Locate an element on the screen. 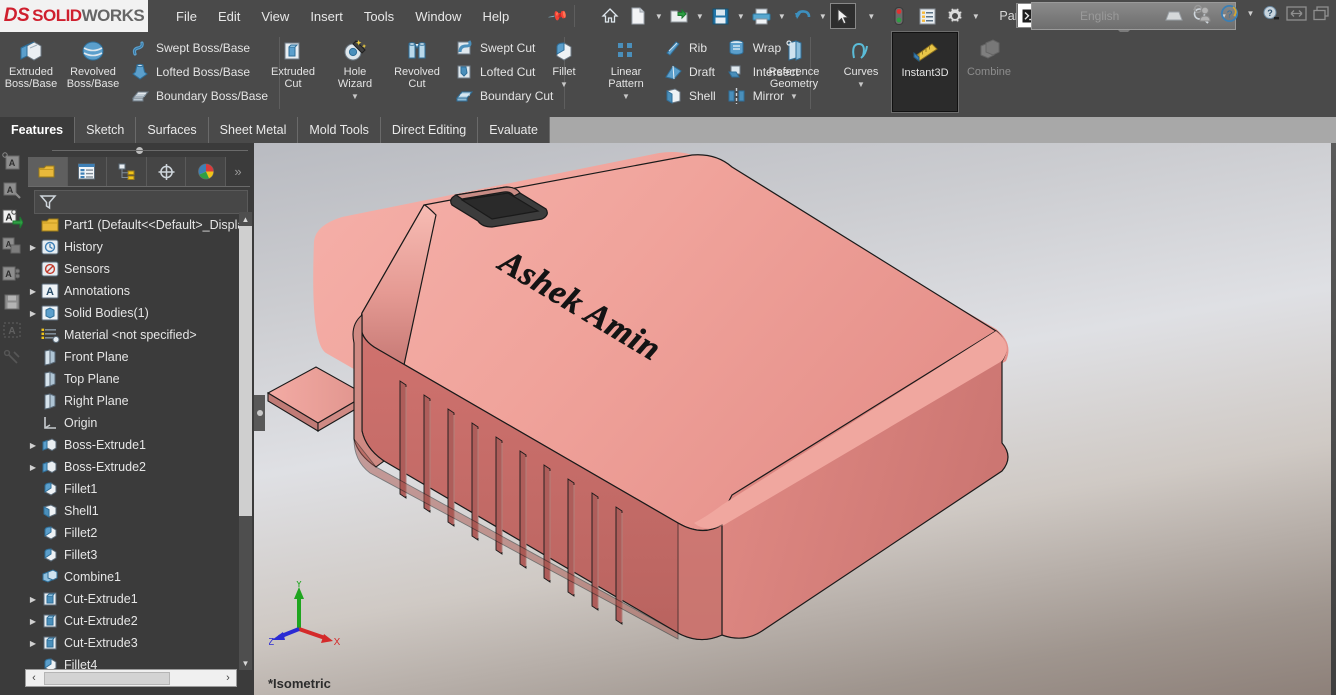 This screenshot has width=1336, height=695. select-dropdown-arrow: ▼ is located at coordinates (871, 16).